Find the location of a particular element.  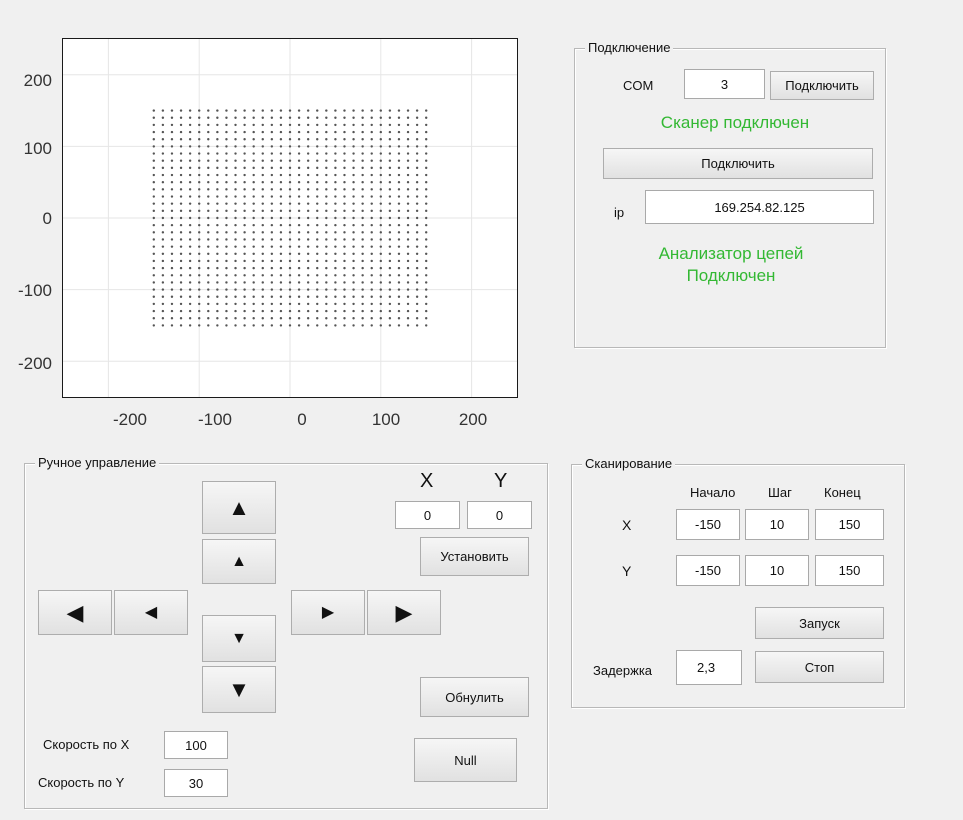

move-down-button: ▼ is located at coordinates (239, 638).